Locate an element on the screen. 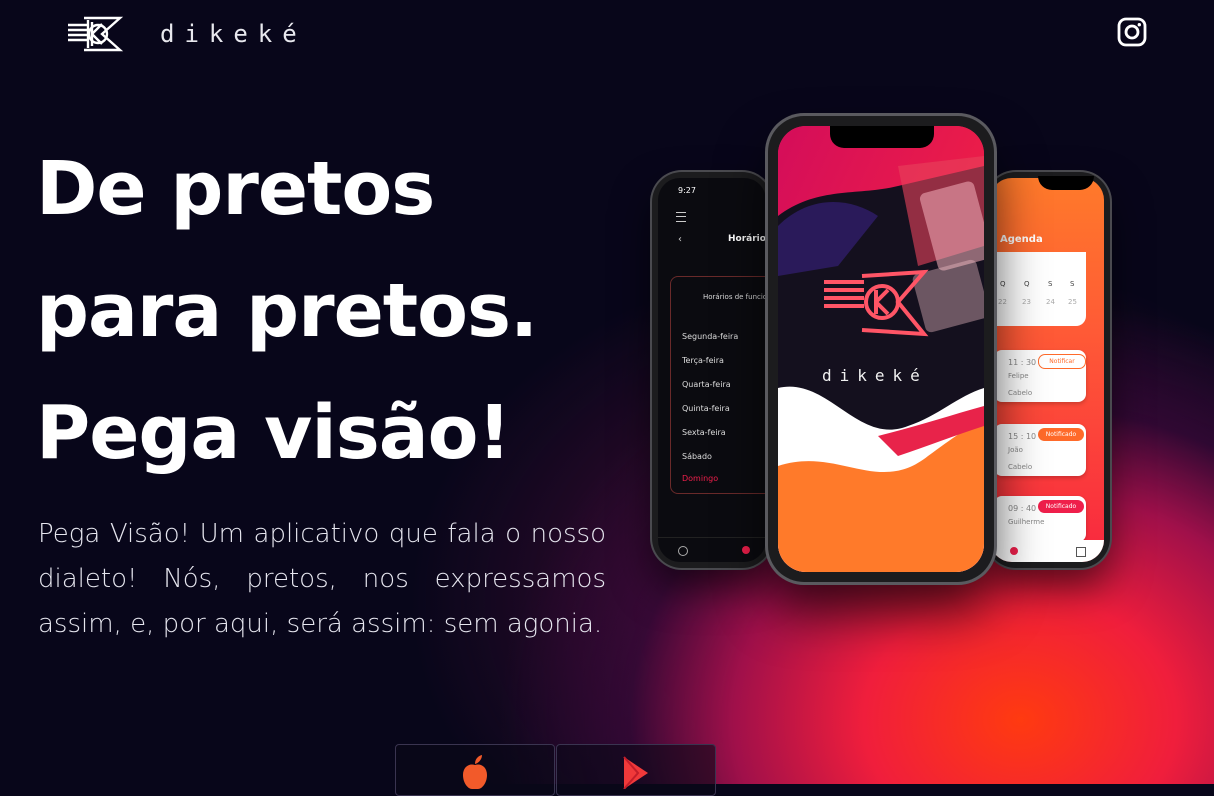 The height and width of the screenshot is (796, 1214). hero-line-2: para pretos. is located at coordinates (287, 311).